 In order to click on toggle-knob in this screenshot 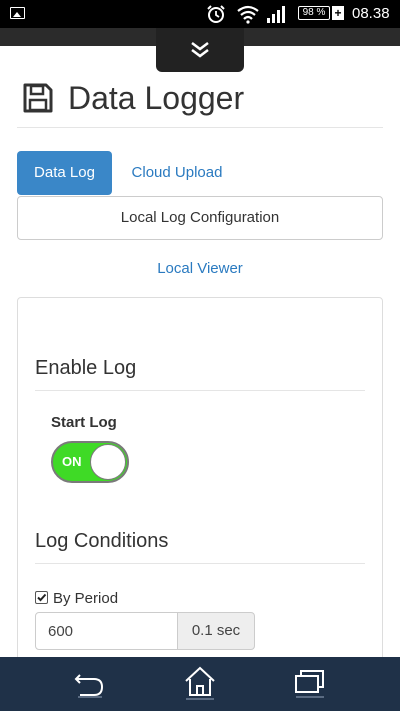, I will do `click(108, 462)`.